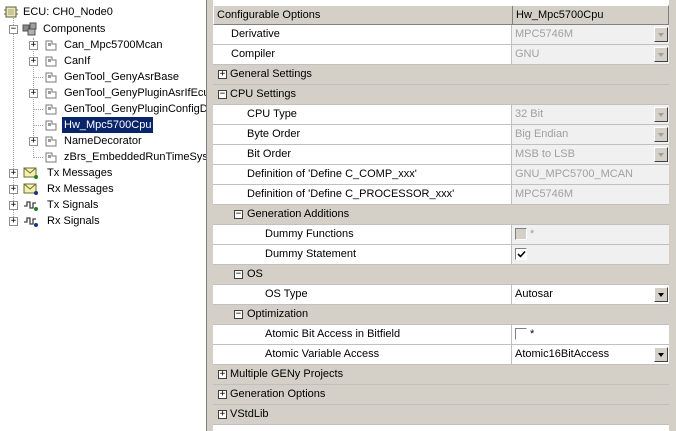  I want to click on option-name: Definition of 'Define C_COMP_xxx', so click(332, 174).